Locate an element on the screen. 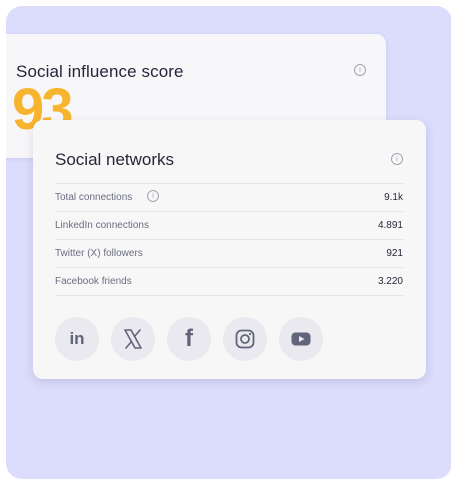  facebook-button: f is located at coordinates (189, 339).